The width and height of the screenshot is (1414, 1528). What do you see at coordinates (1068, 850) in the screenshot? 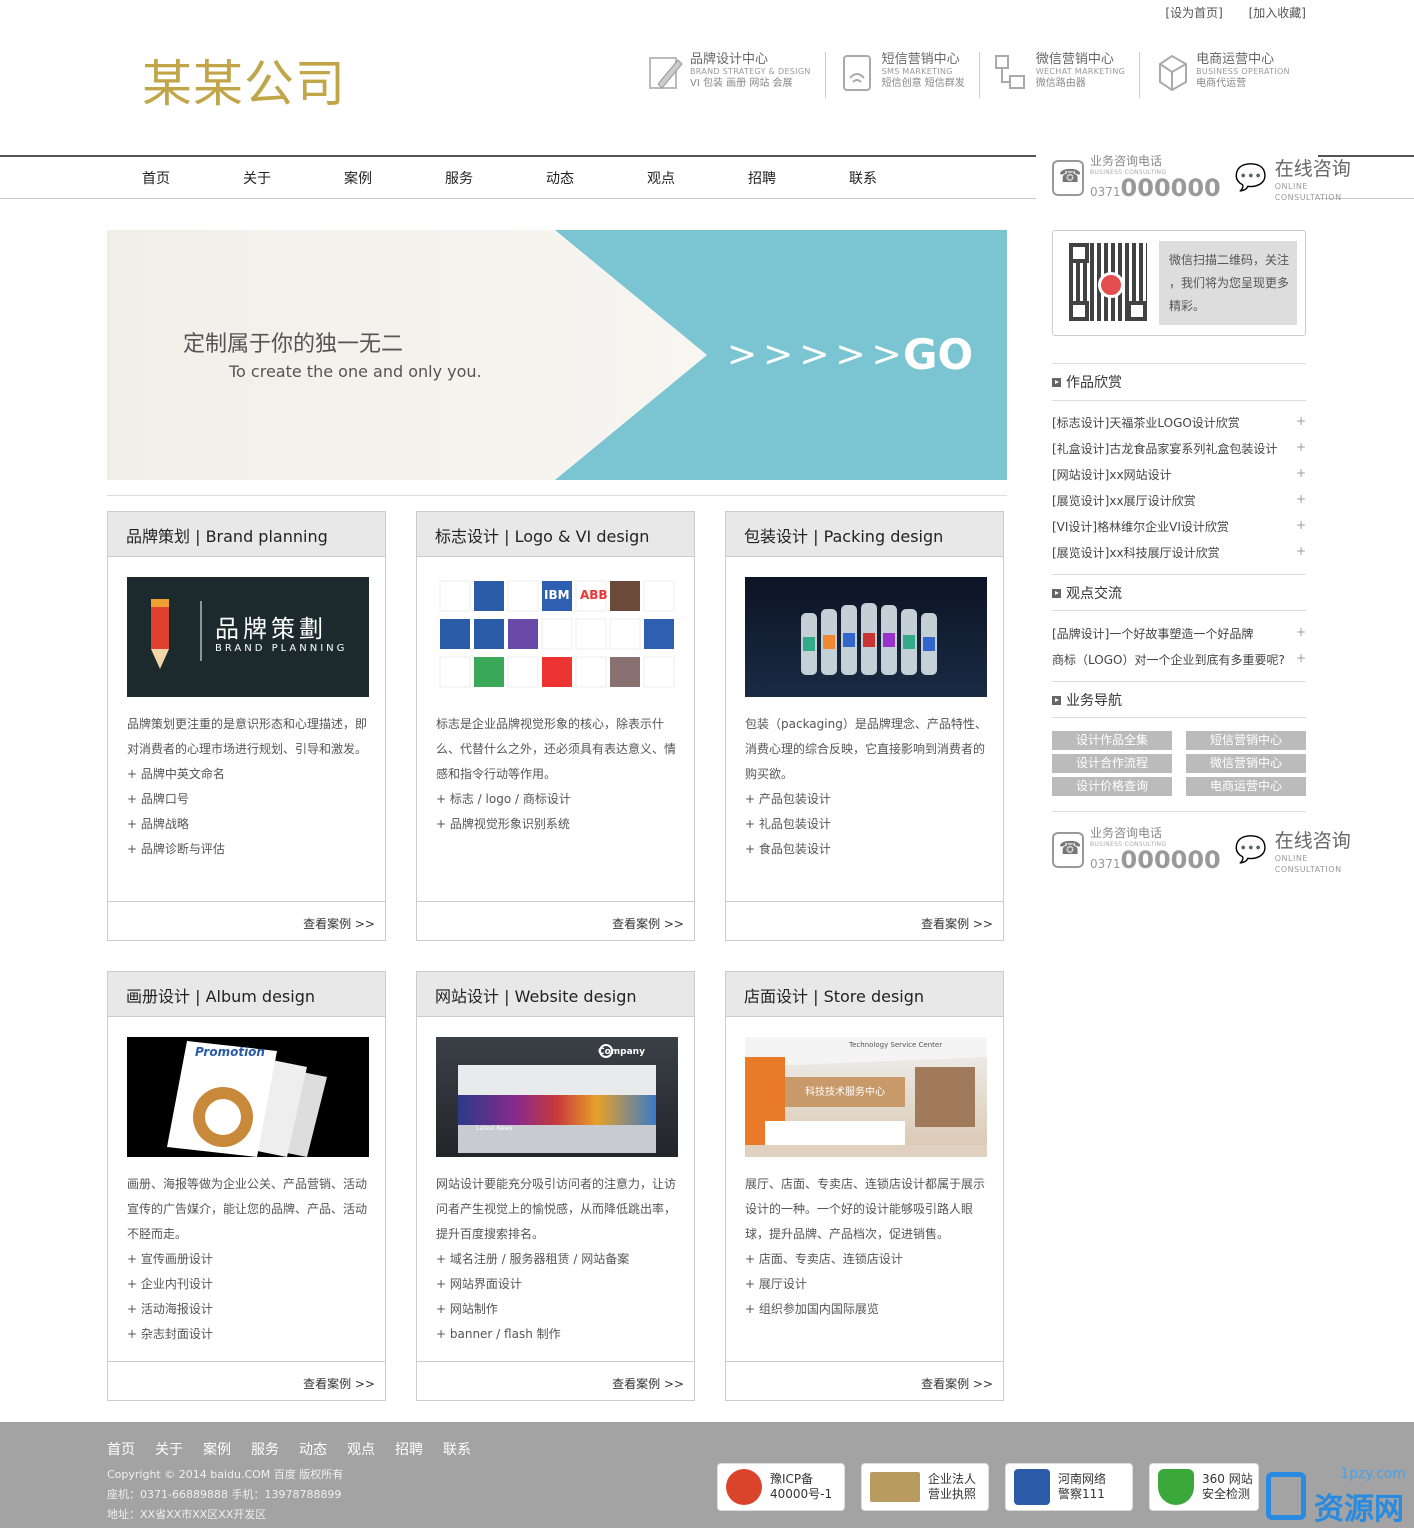
I see `phone-icon` at bounding box center [1068, 850].